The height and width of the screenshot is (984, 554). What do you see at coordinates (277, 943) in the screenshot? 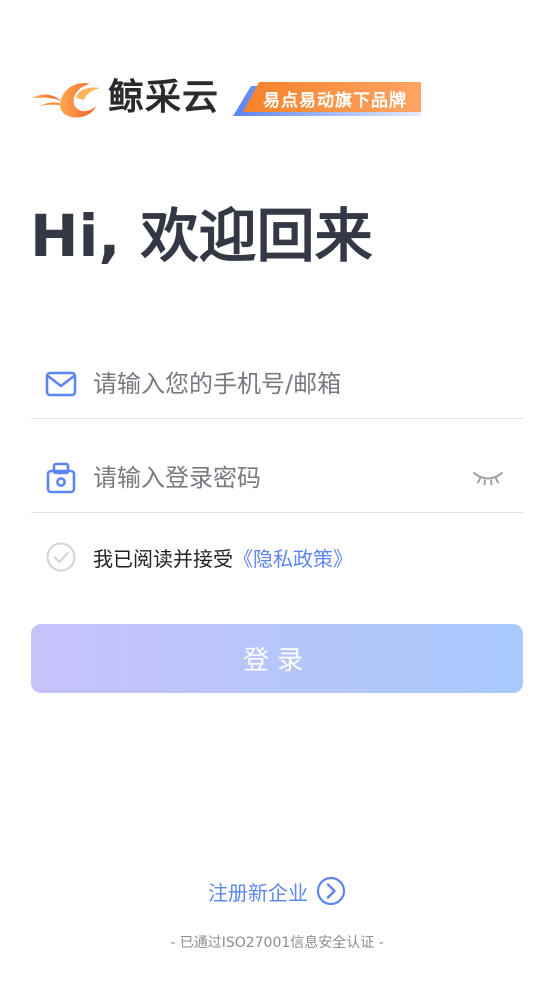
I see `iso-certification-note: - 已通过ISO27001信息安全认证 -` at bounding box center [277, 943].